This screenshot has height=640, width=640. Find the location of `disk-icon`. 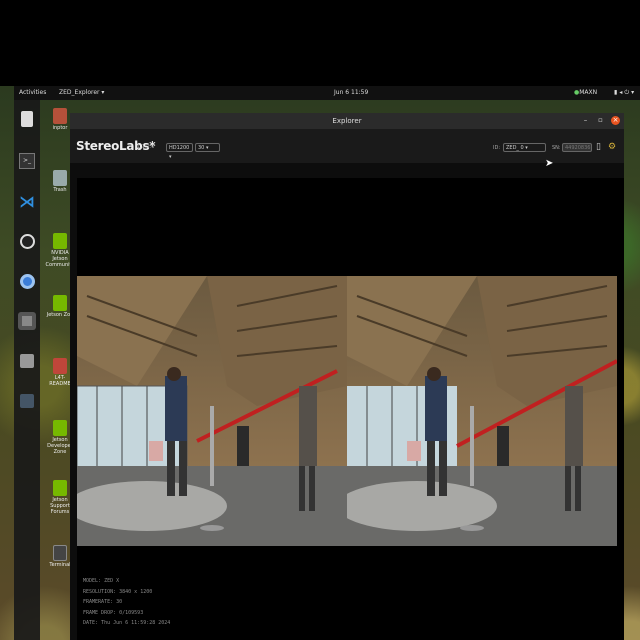

disk-icon is located at coordinates (27, 361).